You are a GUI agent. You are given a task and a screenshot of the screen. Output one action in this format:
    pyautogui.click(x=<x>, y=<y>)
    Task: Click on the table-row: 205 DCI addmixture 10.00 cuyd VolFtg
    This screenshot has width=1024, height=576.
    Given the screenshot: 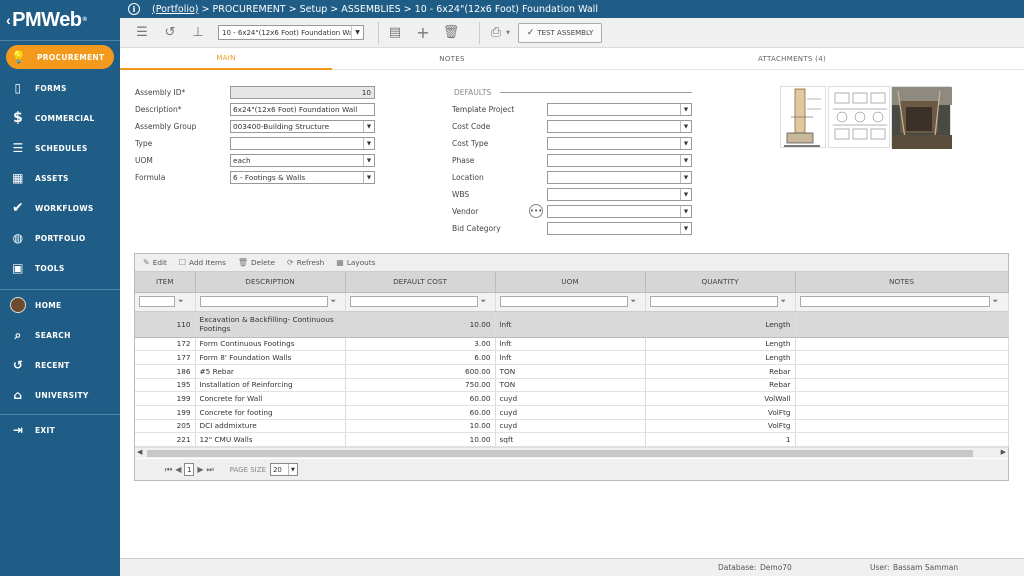 What is the action you would take?
    pyautogui.click(x=572, y=426)
    